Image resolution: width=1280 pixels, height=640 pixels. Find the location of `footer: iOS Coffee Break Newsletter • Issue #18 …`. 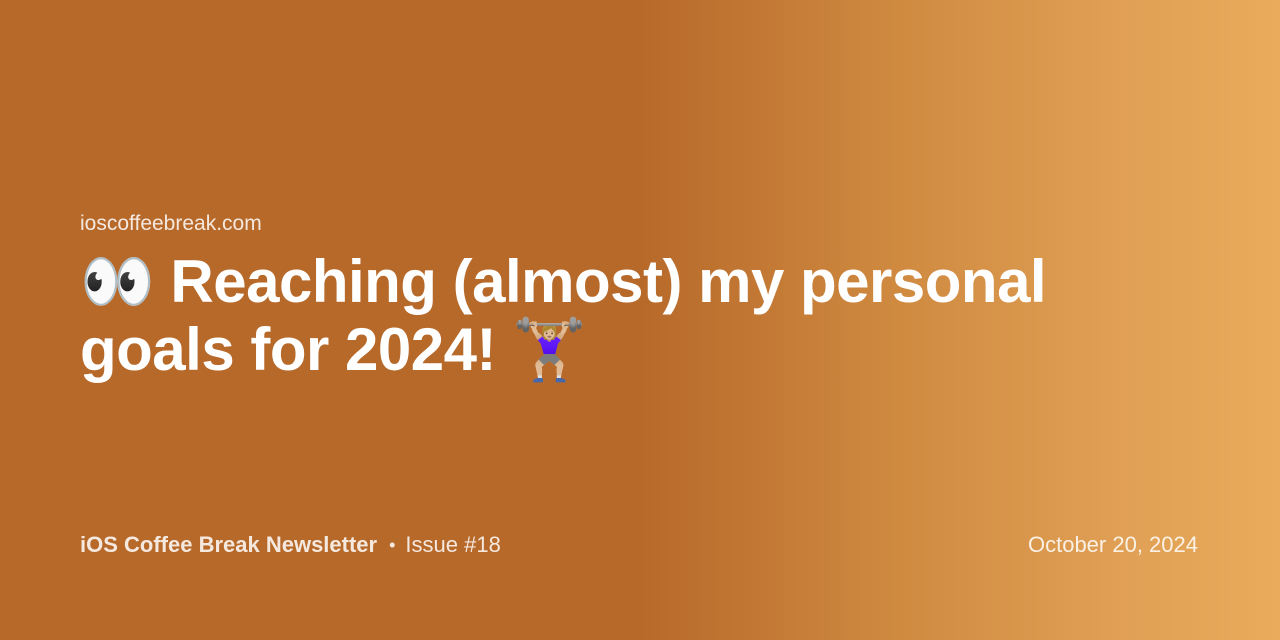

footer: iOS Coffee Break Newsletter • Issue #18 … is located at coordinates (639, 545).